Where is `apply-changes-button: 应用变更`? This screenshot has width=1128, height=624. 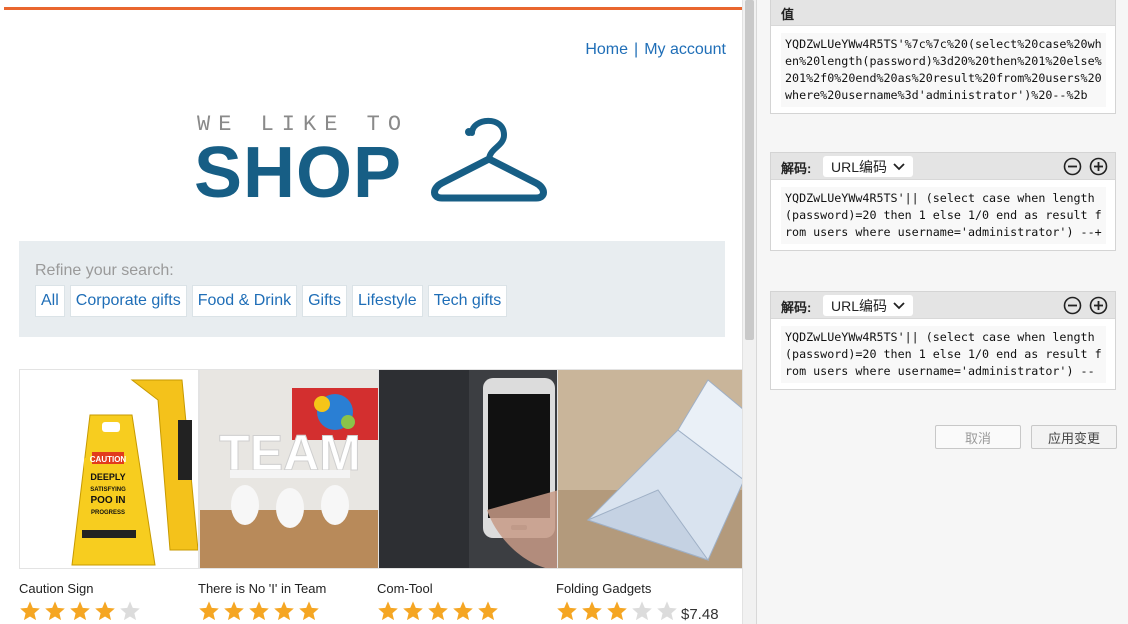
apply-changes-button: 应用变更 is located at coordinates (1074, 437).